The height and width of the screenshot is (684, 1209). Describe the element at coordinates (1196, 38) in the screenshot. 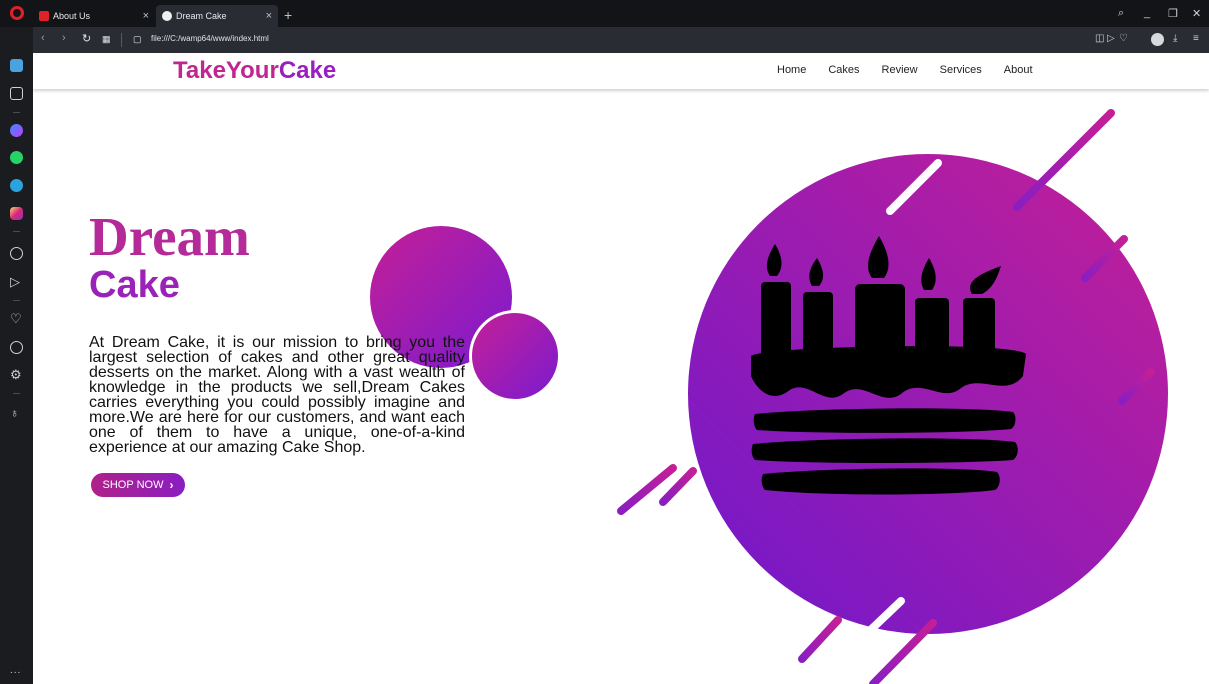

I see `menu-icon: ≡` at that location.